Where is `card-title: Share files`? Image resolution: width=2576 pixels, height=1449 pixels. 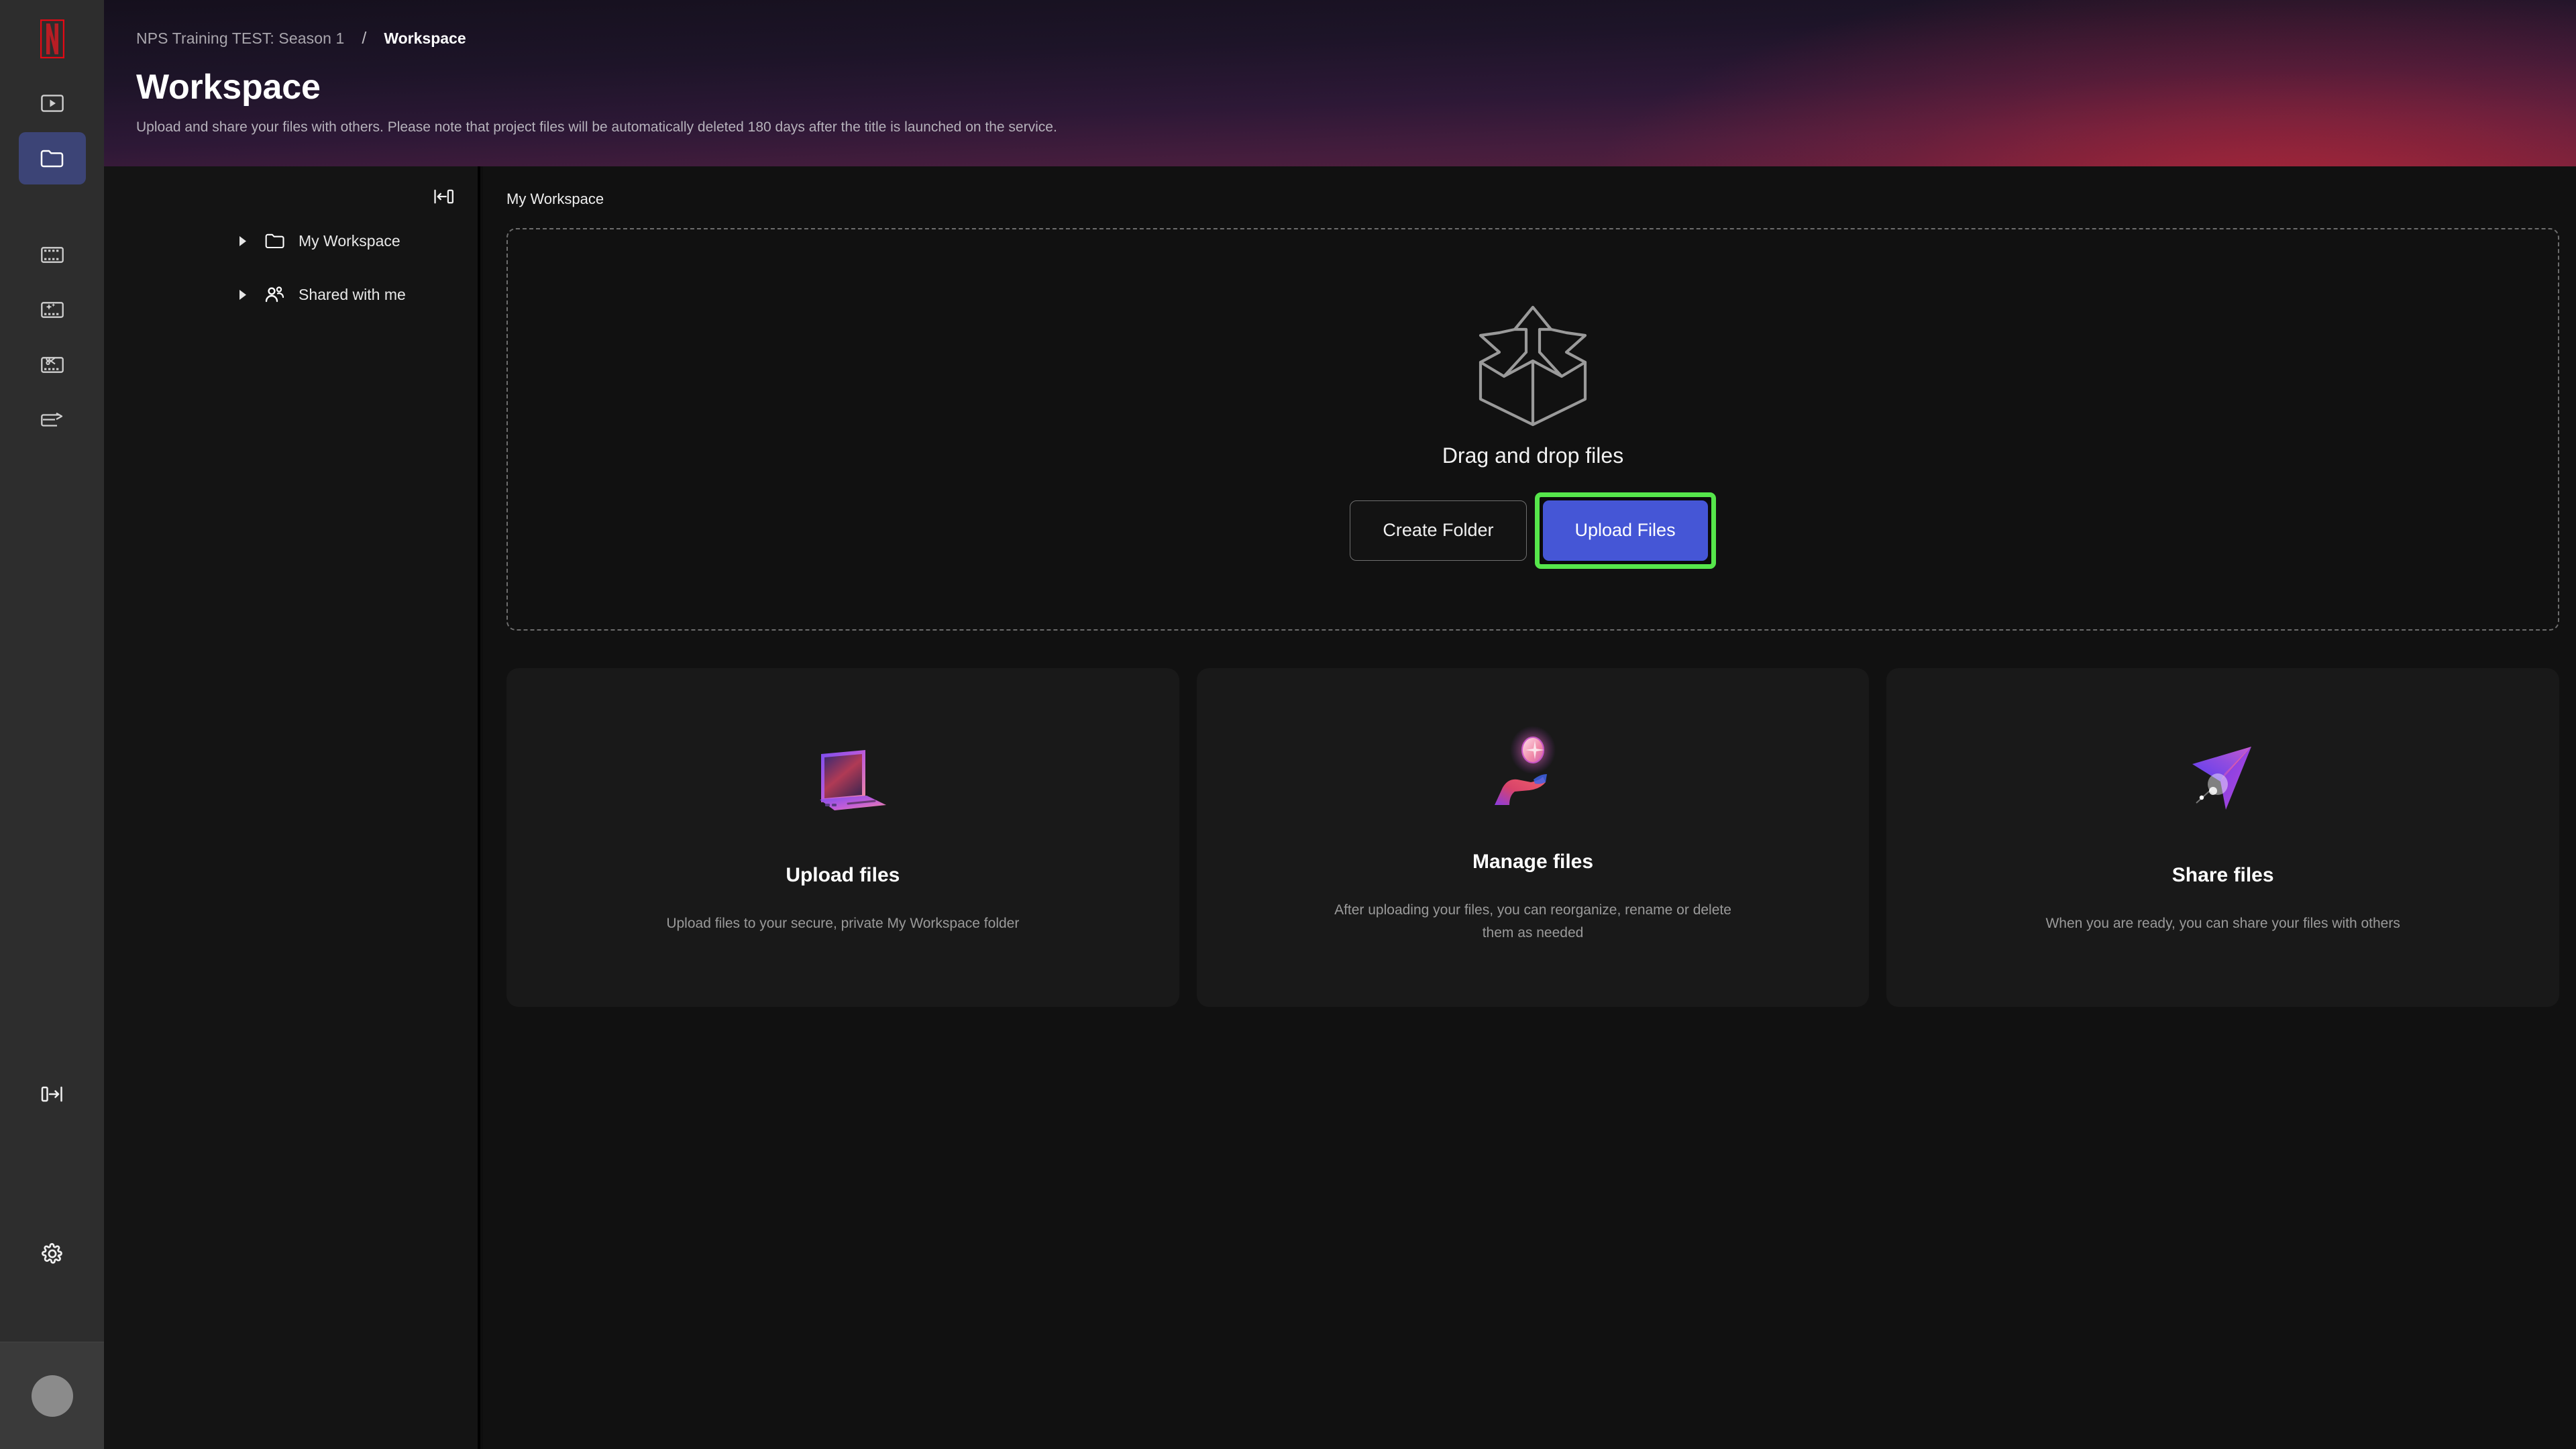
card-title: Share files is located at coordinates (2222, 875).